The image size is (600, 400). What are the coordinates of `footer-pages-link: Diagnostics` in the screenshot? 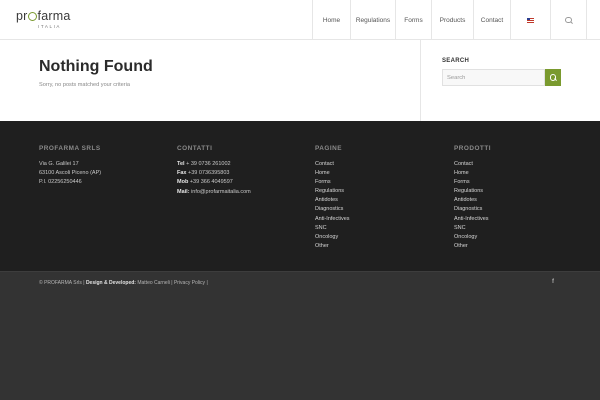 It's located at (332, 209).